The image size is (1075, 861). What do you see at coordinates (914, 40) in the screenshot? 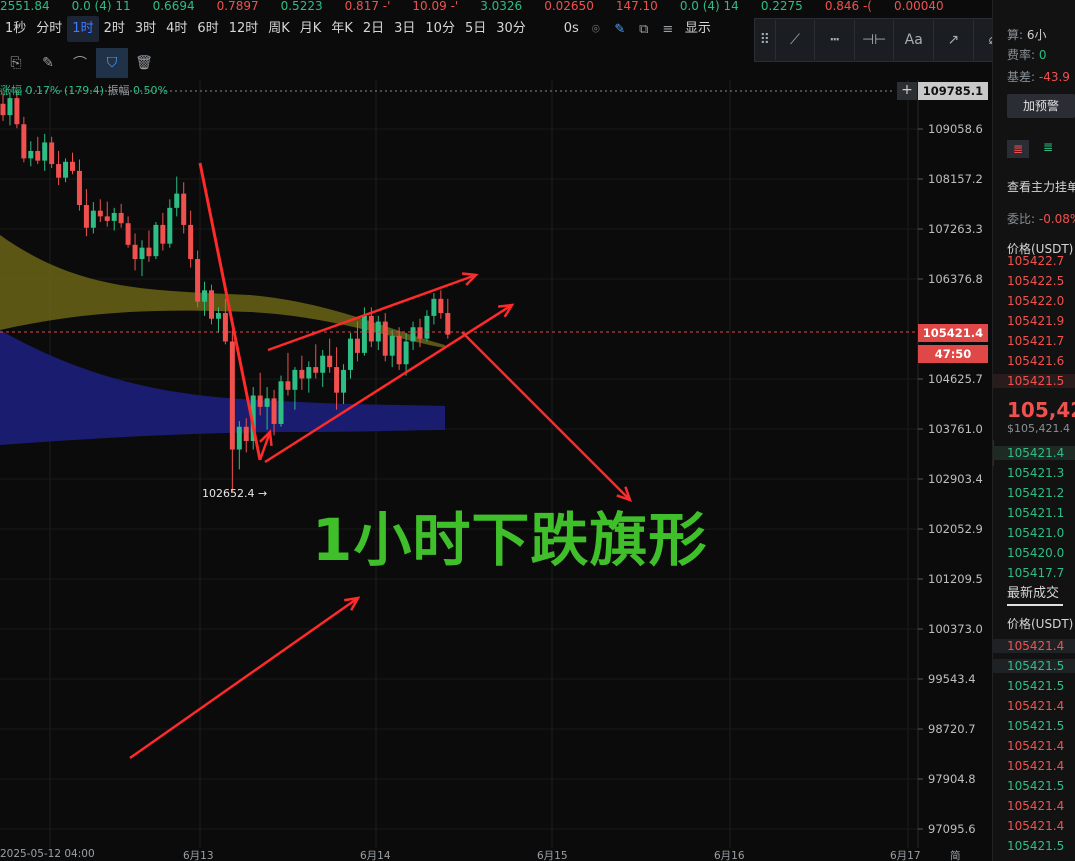
I see `text-tool: Aa` at bounding box center [914, 40].